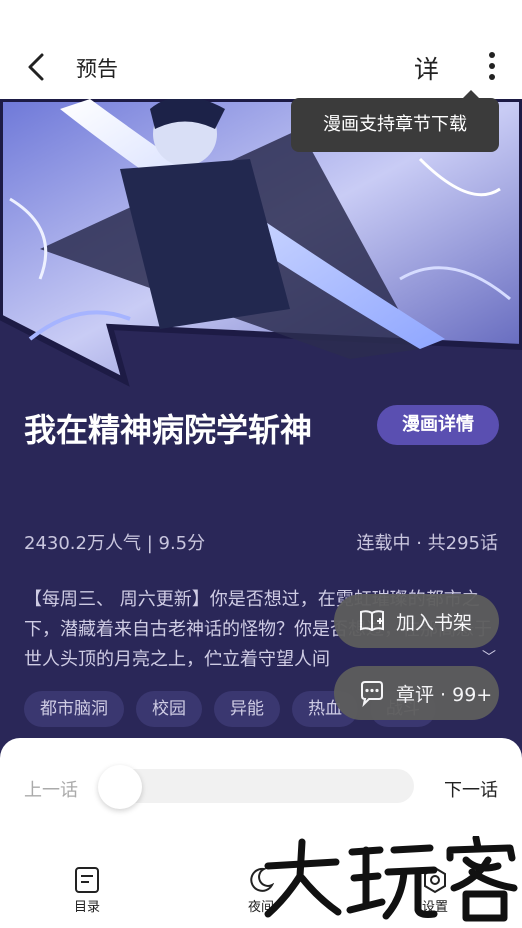  Describe the element at coordinates (37, 67) in the screenshot. I see `back-arrow-icon` at that location.